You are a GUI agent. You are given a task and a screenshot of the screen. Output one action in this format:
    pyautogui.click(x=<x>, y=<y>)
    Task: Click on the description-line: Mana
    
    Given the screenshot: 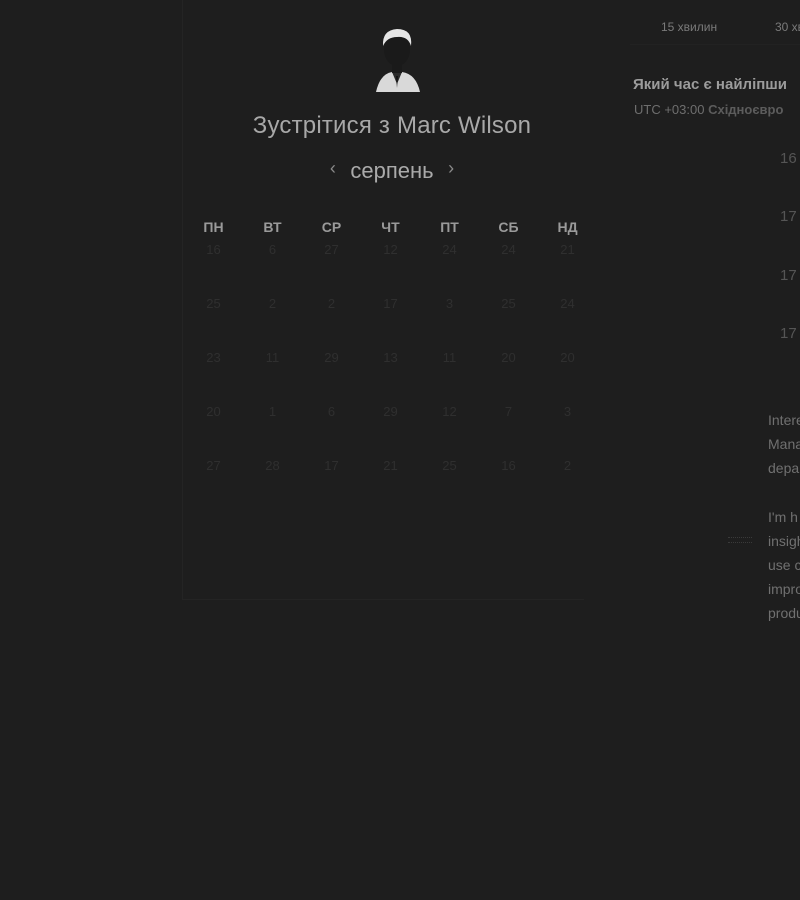 What is the action you would take?
    pyautogui.click(x=784, y=444)
    